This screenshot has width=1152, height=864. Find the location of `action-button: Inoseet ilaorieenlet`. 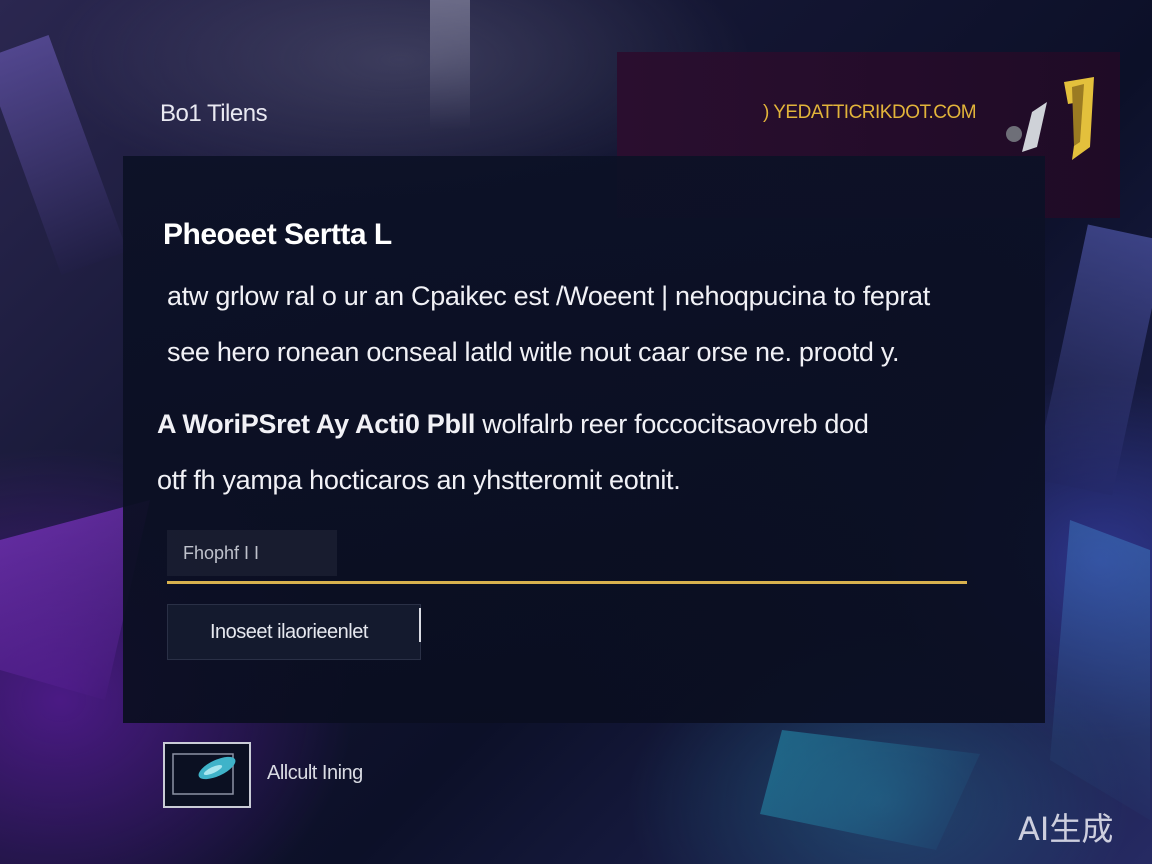

action-button: Inoseet ilaorieenlet is located at coordinates (294, 632).